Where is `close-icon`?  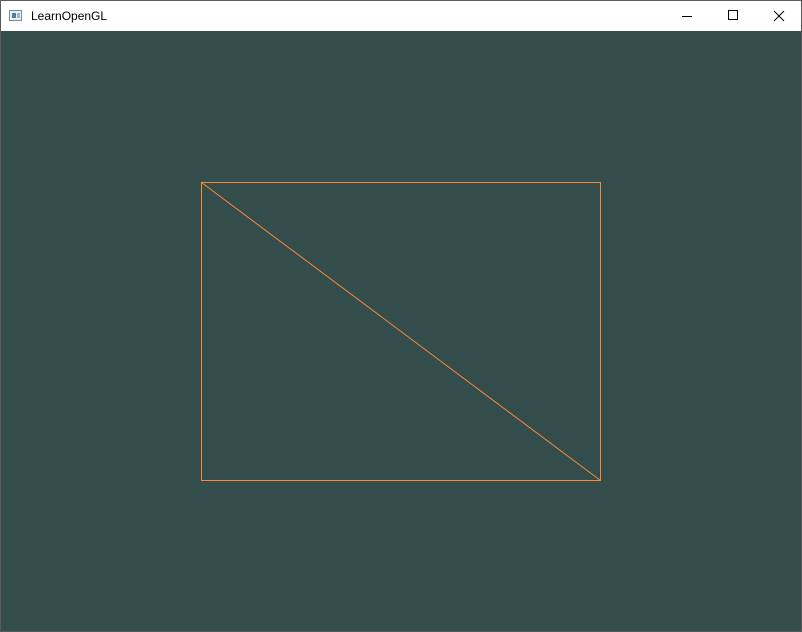 close-icon is located at coordinates (779, 16).